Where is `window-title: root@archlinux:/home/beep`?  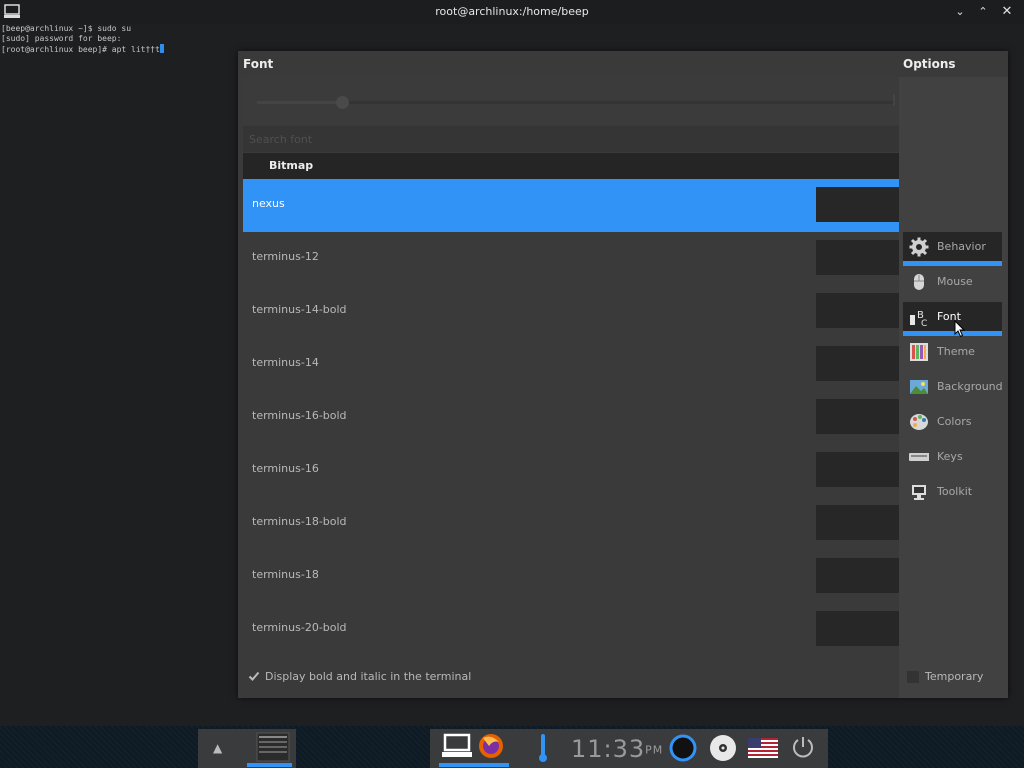 window-title: root@archlinux:/home/beep is located at coordinates (512, 11).